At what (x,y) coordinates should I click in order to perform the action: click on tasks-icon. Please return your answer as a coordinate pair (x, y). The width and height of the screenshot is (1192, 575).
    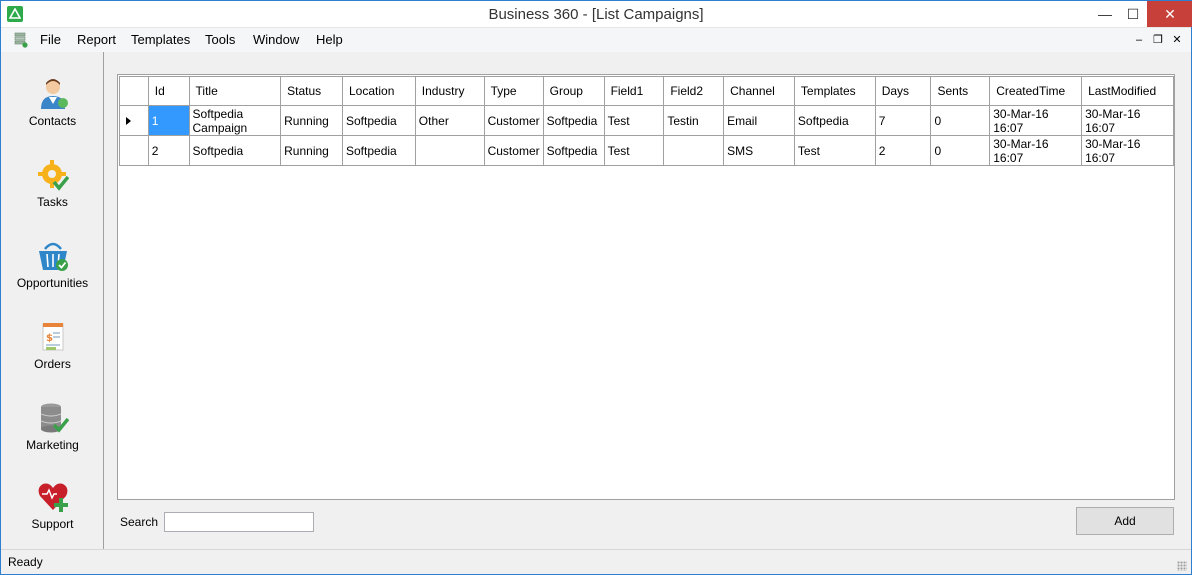
    Looking at the image, I should click on (53, 175).